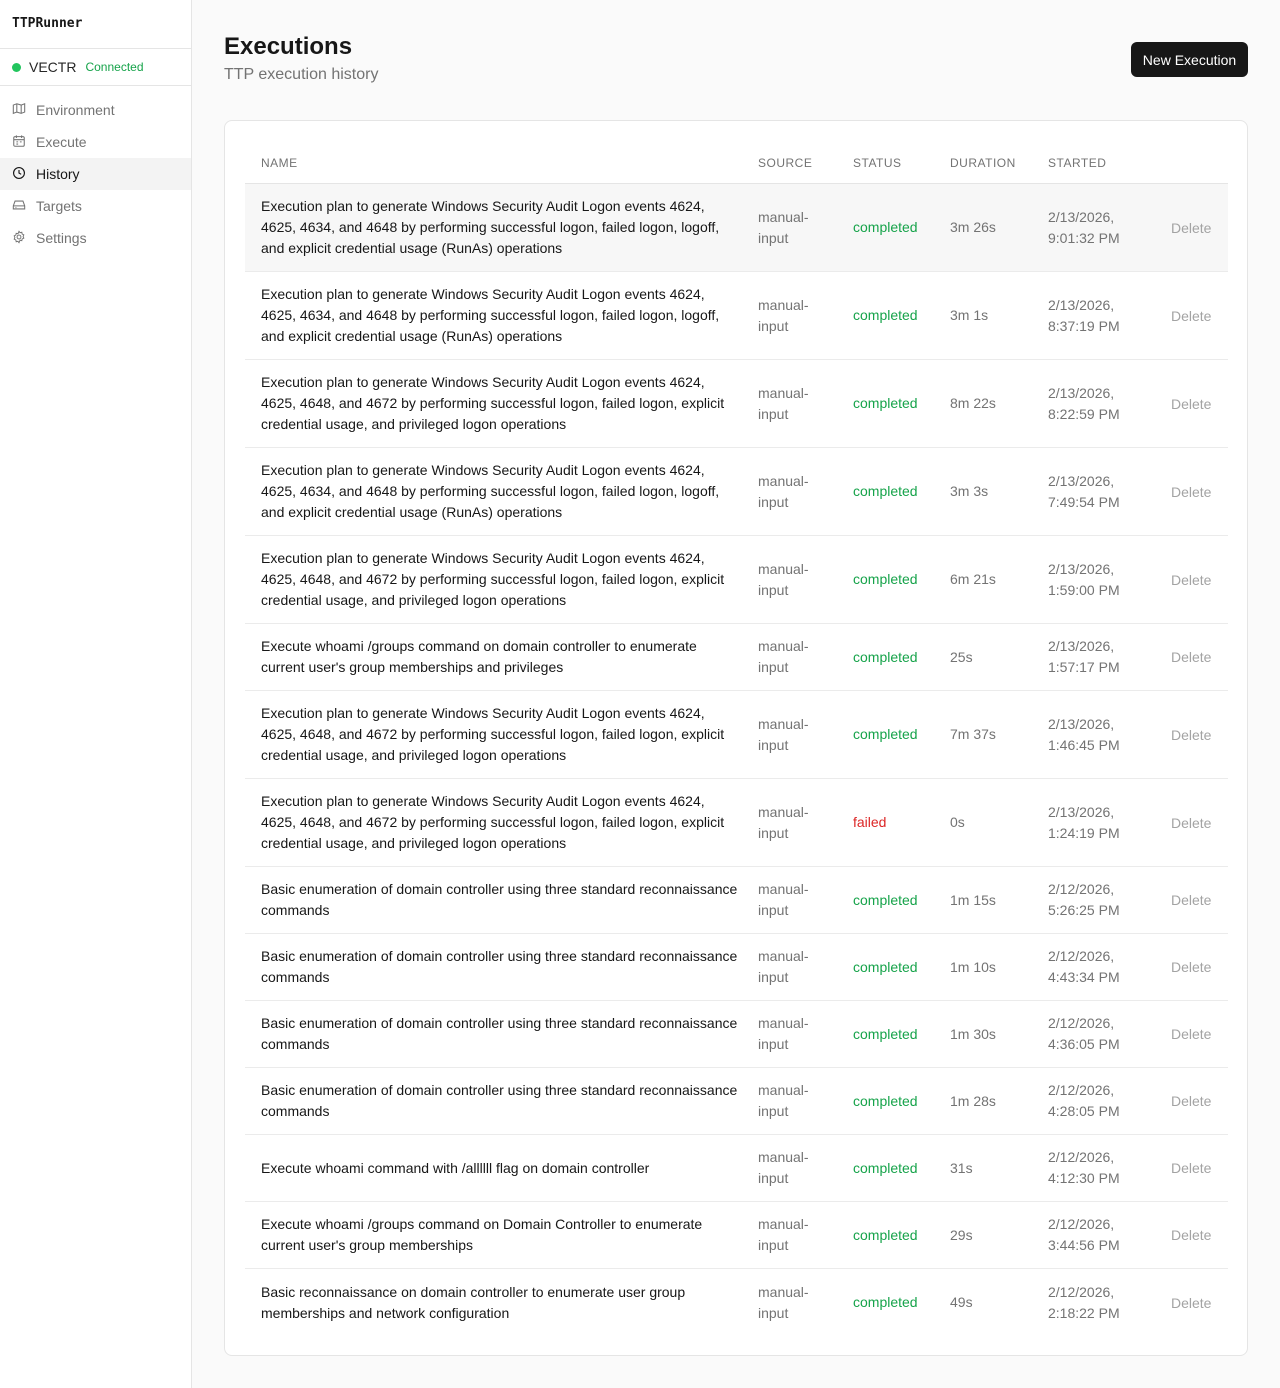 This screenshot has width=1280, height=1388. Describe the element at coordinates (1084, 579) in the screenshot. I see `execution-started: 2/13/2026, 1:59:00 PM` at that location.